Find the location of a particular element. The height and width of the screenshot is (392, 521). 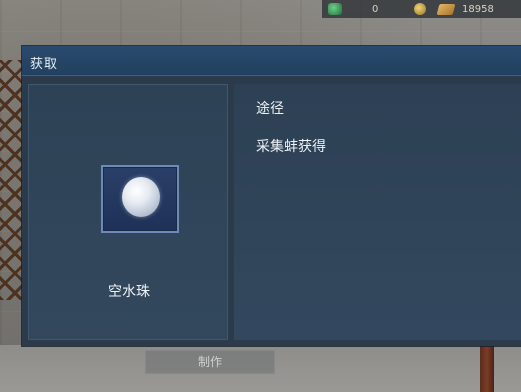

source-item: 采集蚌获得 is located at coordinates (291, 146).